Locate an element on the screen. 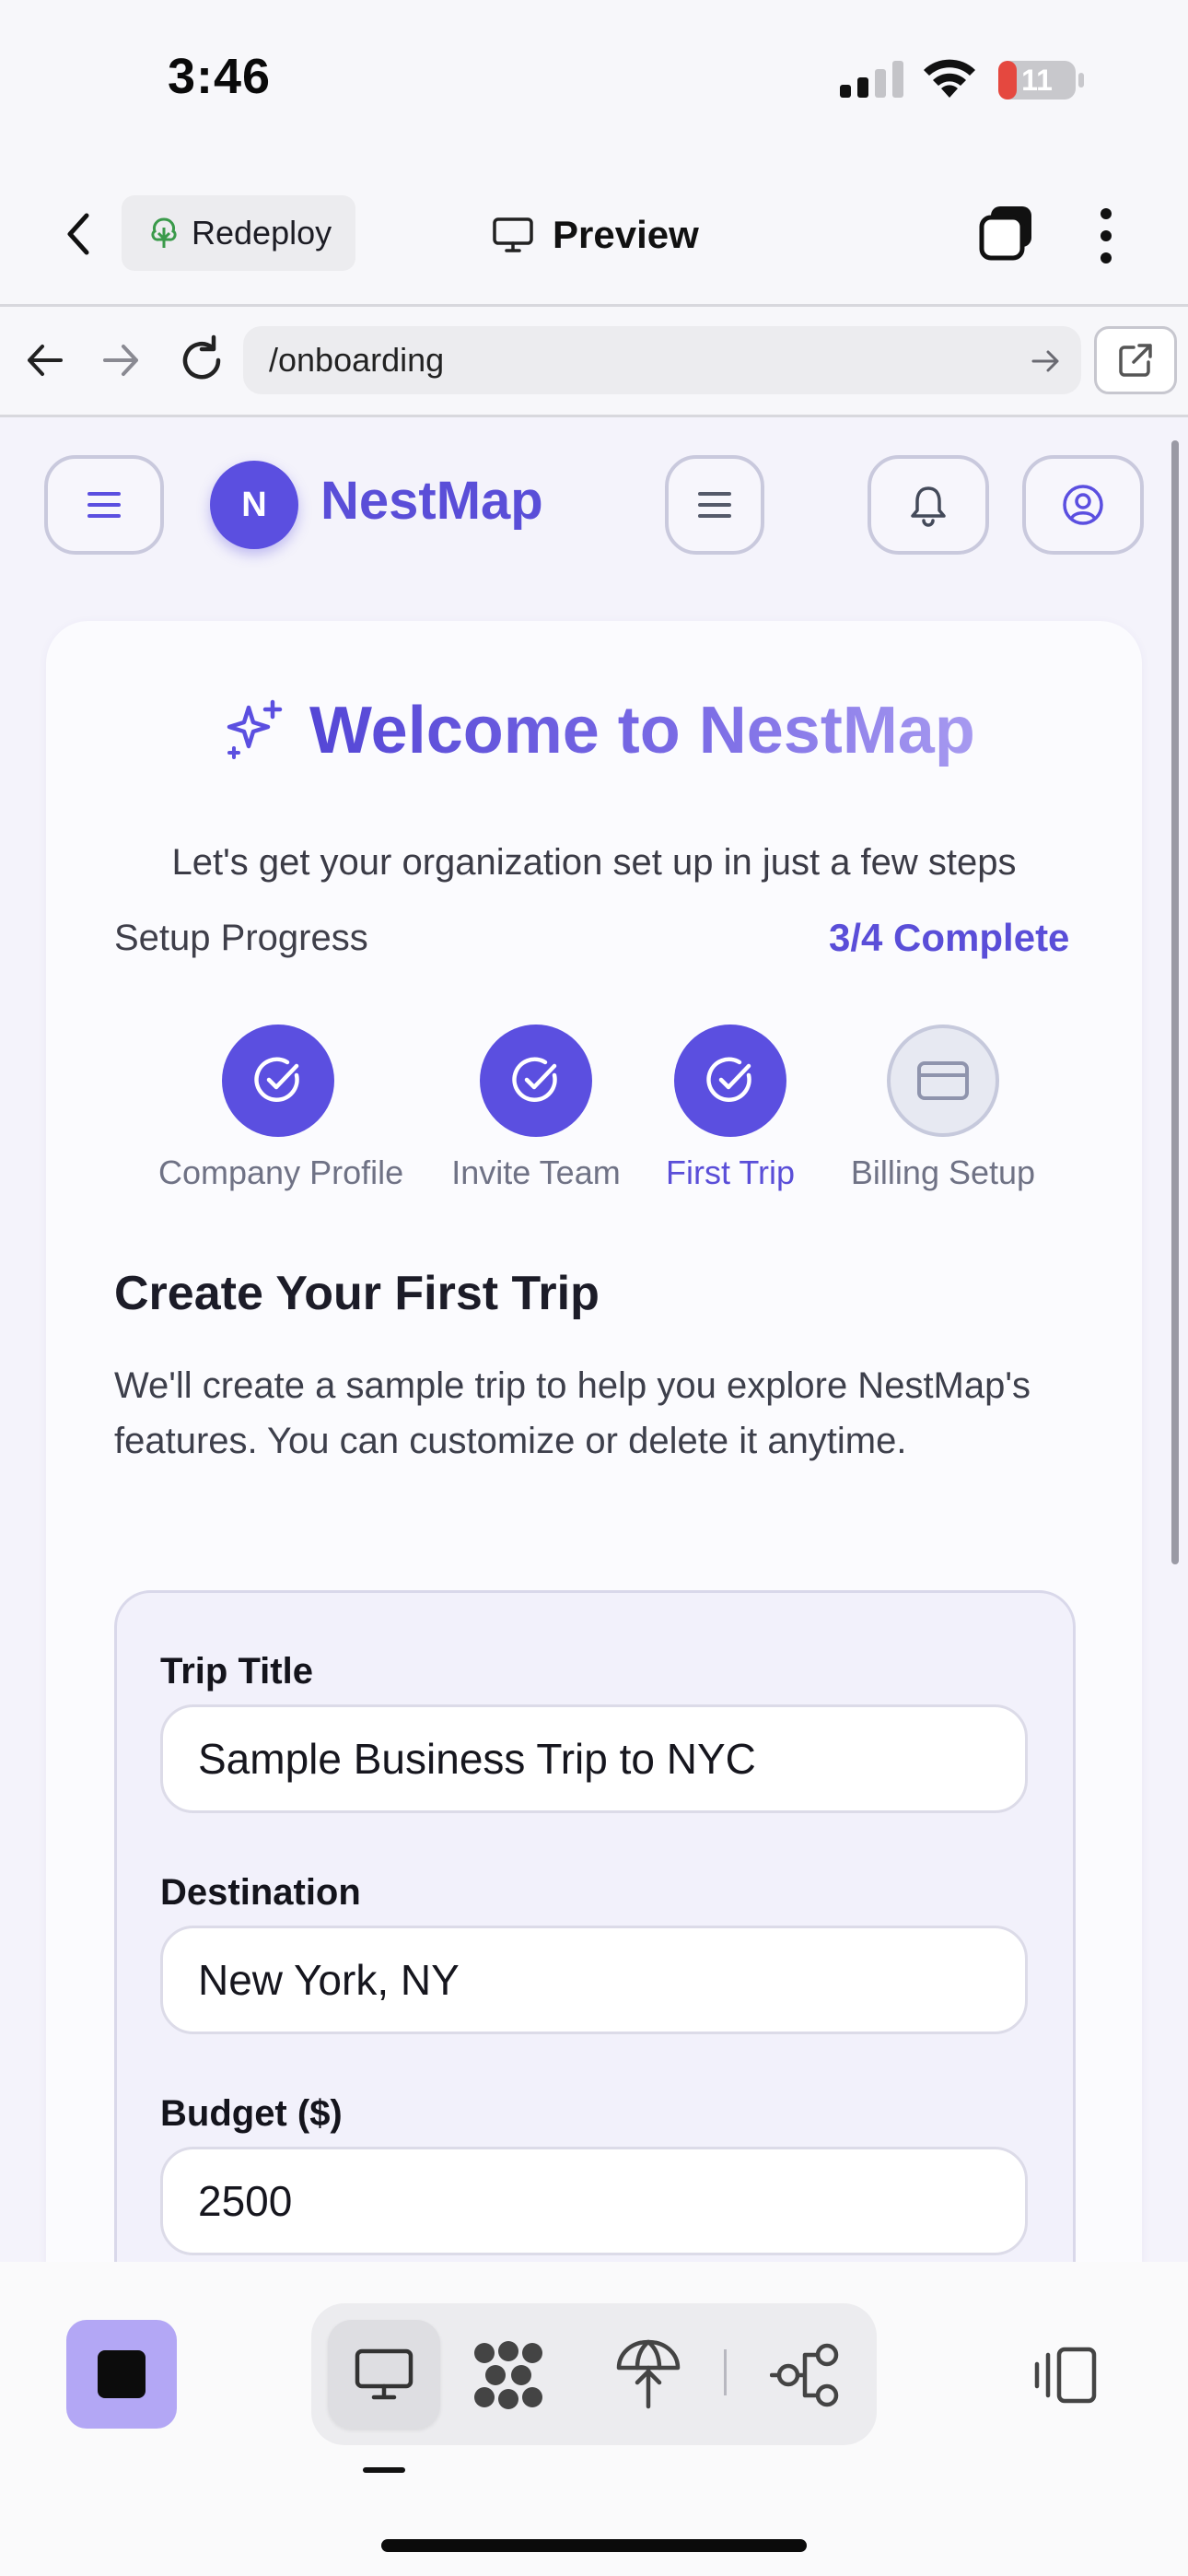  trip-title-label: Trip Title is located at coordinates (236, 1671).